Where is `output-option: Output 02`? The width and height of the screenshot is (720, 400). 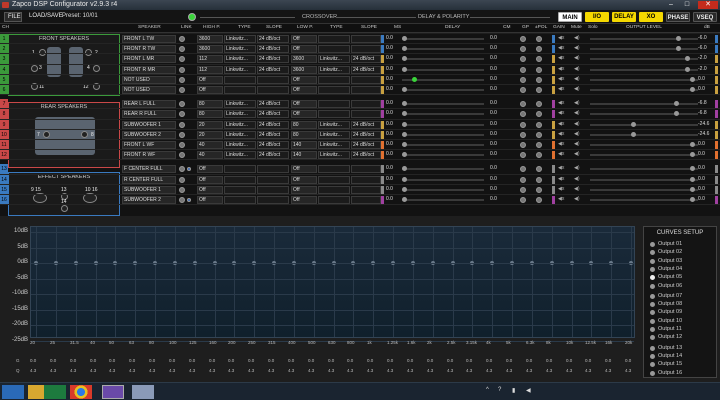 output-option: Output 02 is located at coordinates (670, 252).